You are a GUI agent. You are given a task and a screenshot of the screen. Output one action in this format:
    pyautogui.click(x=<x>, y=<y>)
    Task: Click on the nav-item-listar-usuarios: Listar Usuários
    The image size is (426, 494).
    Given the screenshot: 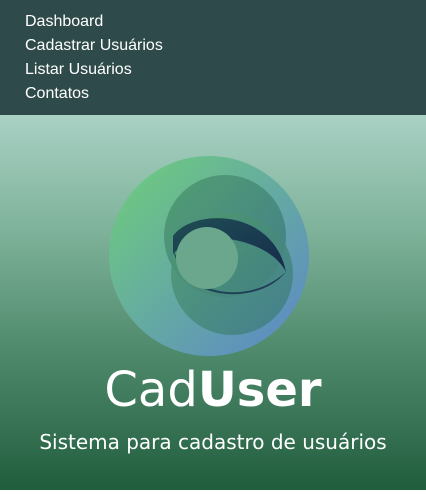 What is the action you would take?
    pyautogui.click(x=94, y=70)
    